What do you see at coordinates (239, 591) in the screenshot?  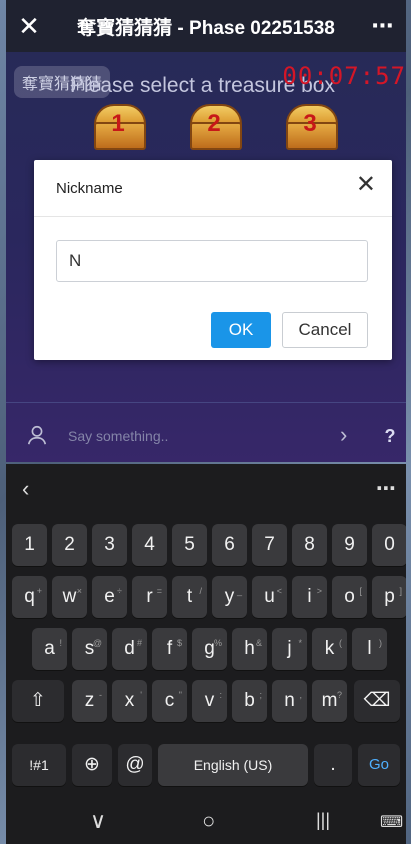 I see `key-hint: _` at bounding box center [239, 591].